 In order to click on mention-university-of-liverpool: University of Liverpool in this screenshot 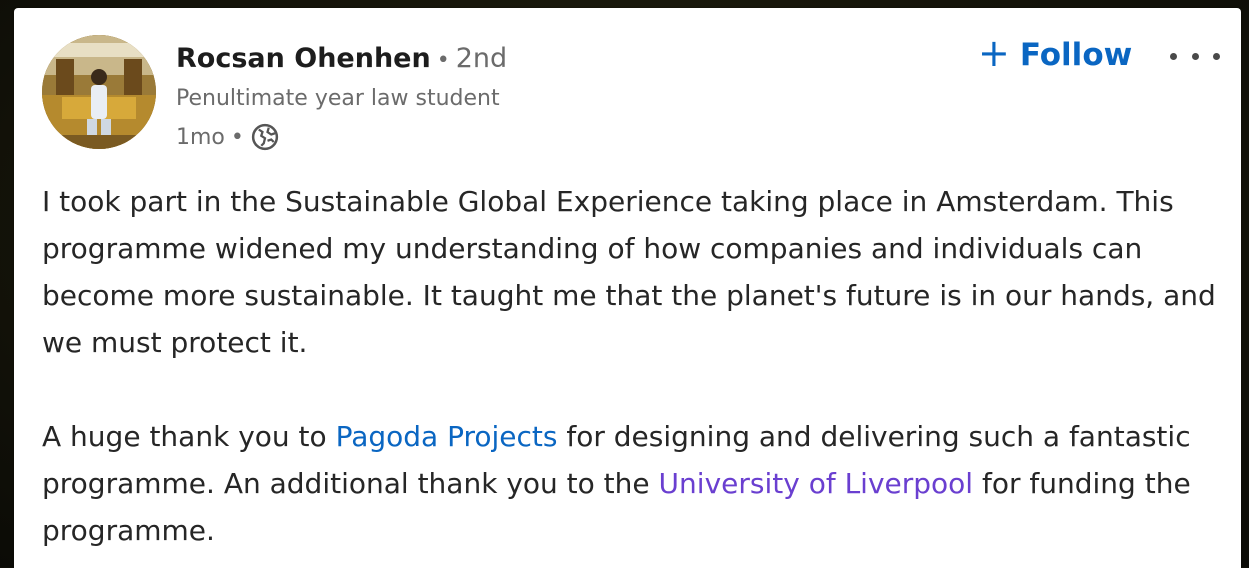, I will do `click(816, 483)`.